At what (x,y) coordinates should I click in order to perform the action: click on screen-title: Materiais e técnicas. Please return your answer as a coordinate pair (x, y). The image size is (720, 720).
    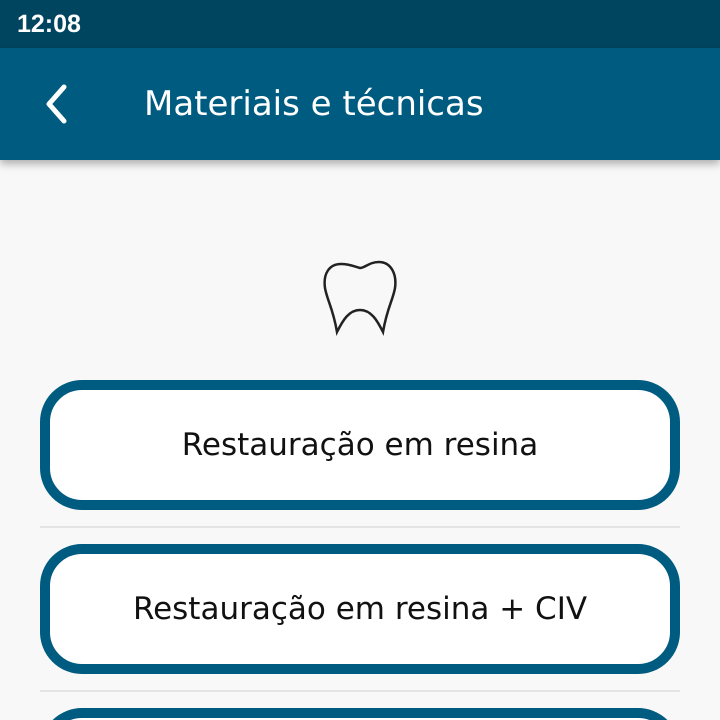
    Looking at the image, I should click on (314, 104).